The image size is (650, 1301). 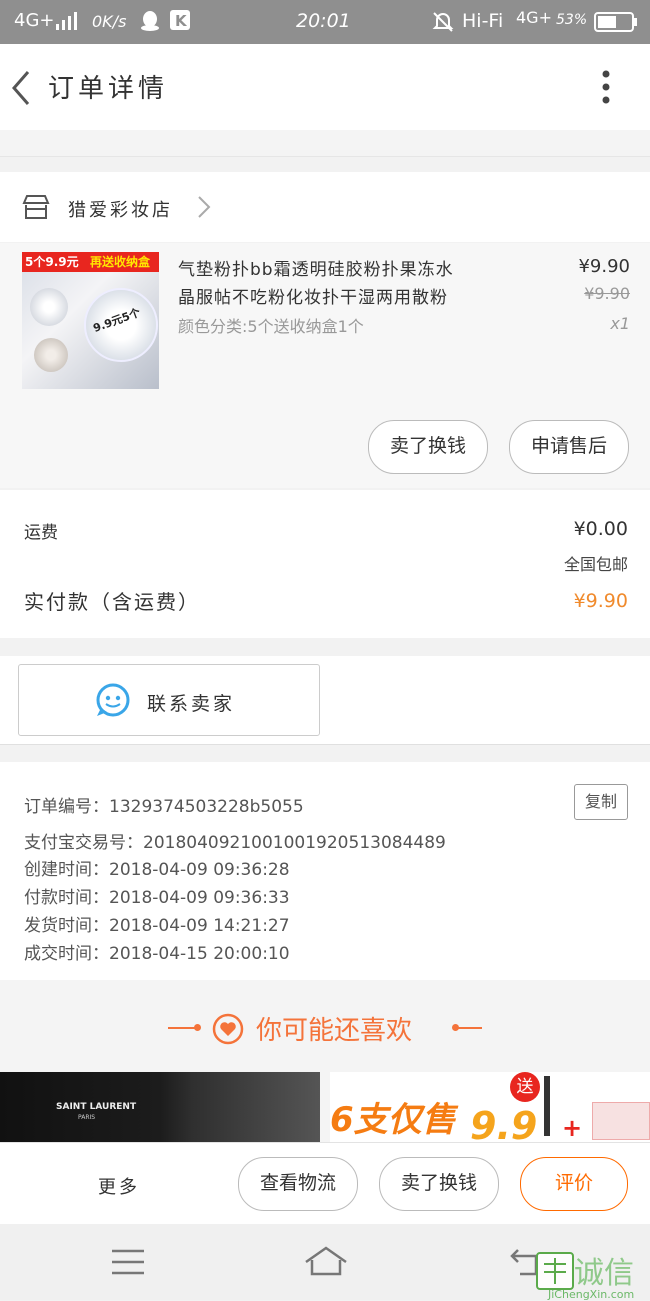 What do you see at coordinates (555, 1271) in the screenshot?
I see `watermark-logo-icon` at bounding box center [555, 1271].